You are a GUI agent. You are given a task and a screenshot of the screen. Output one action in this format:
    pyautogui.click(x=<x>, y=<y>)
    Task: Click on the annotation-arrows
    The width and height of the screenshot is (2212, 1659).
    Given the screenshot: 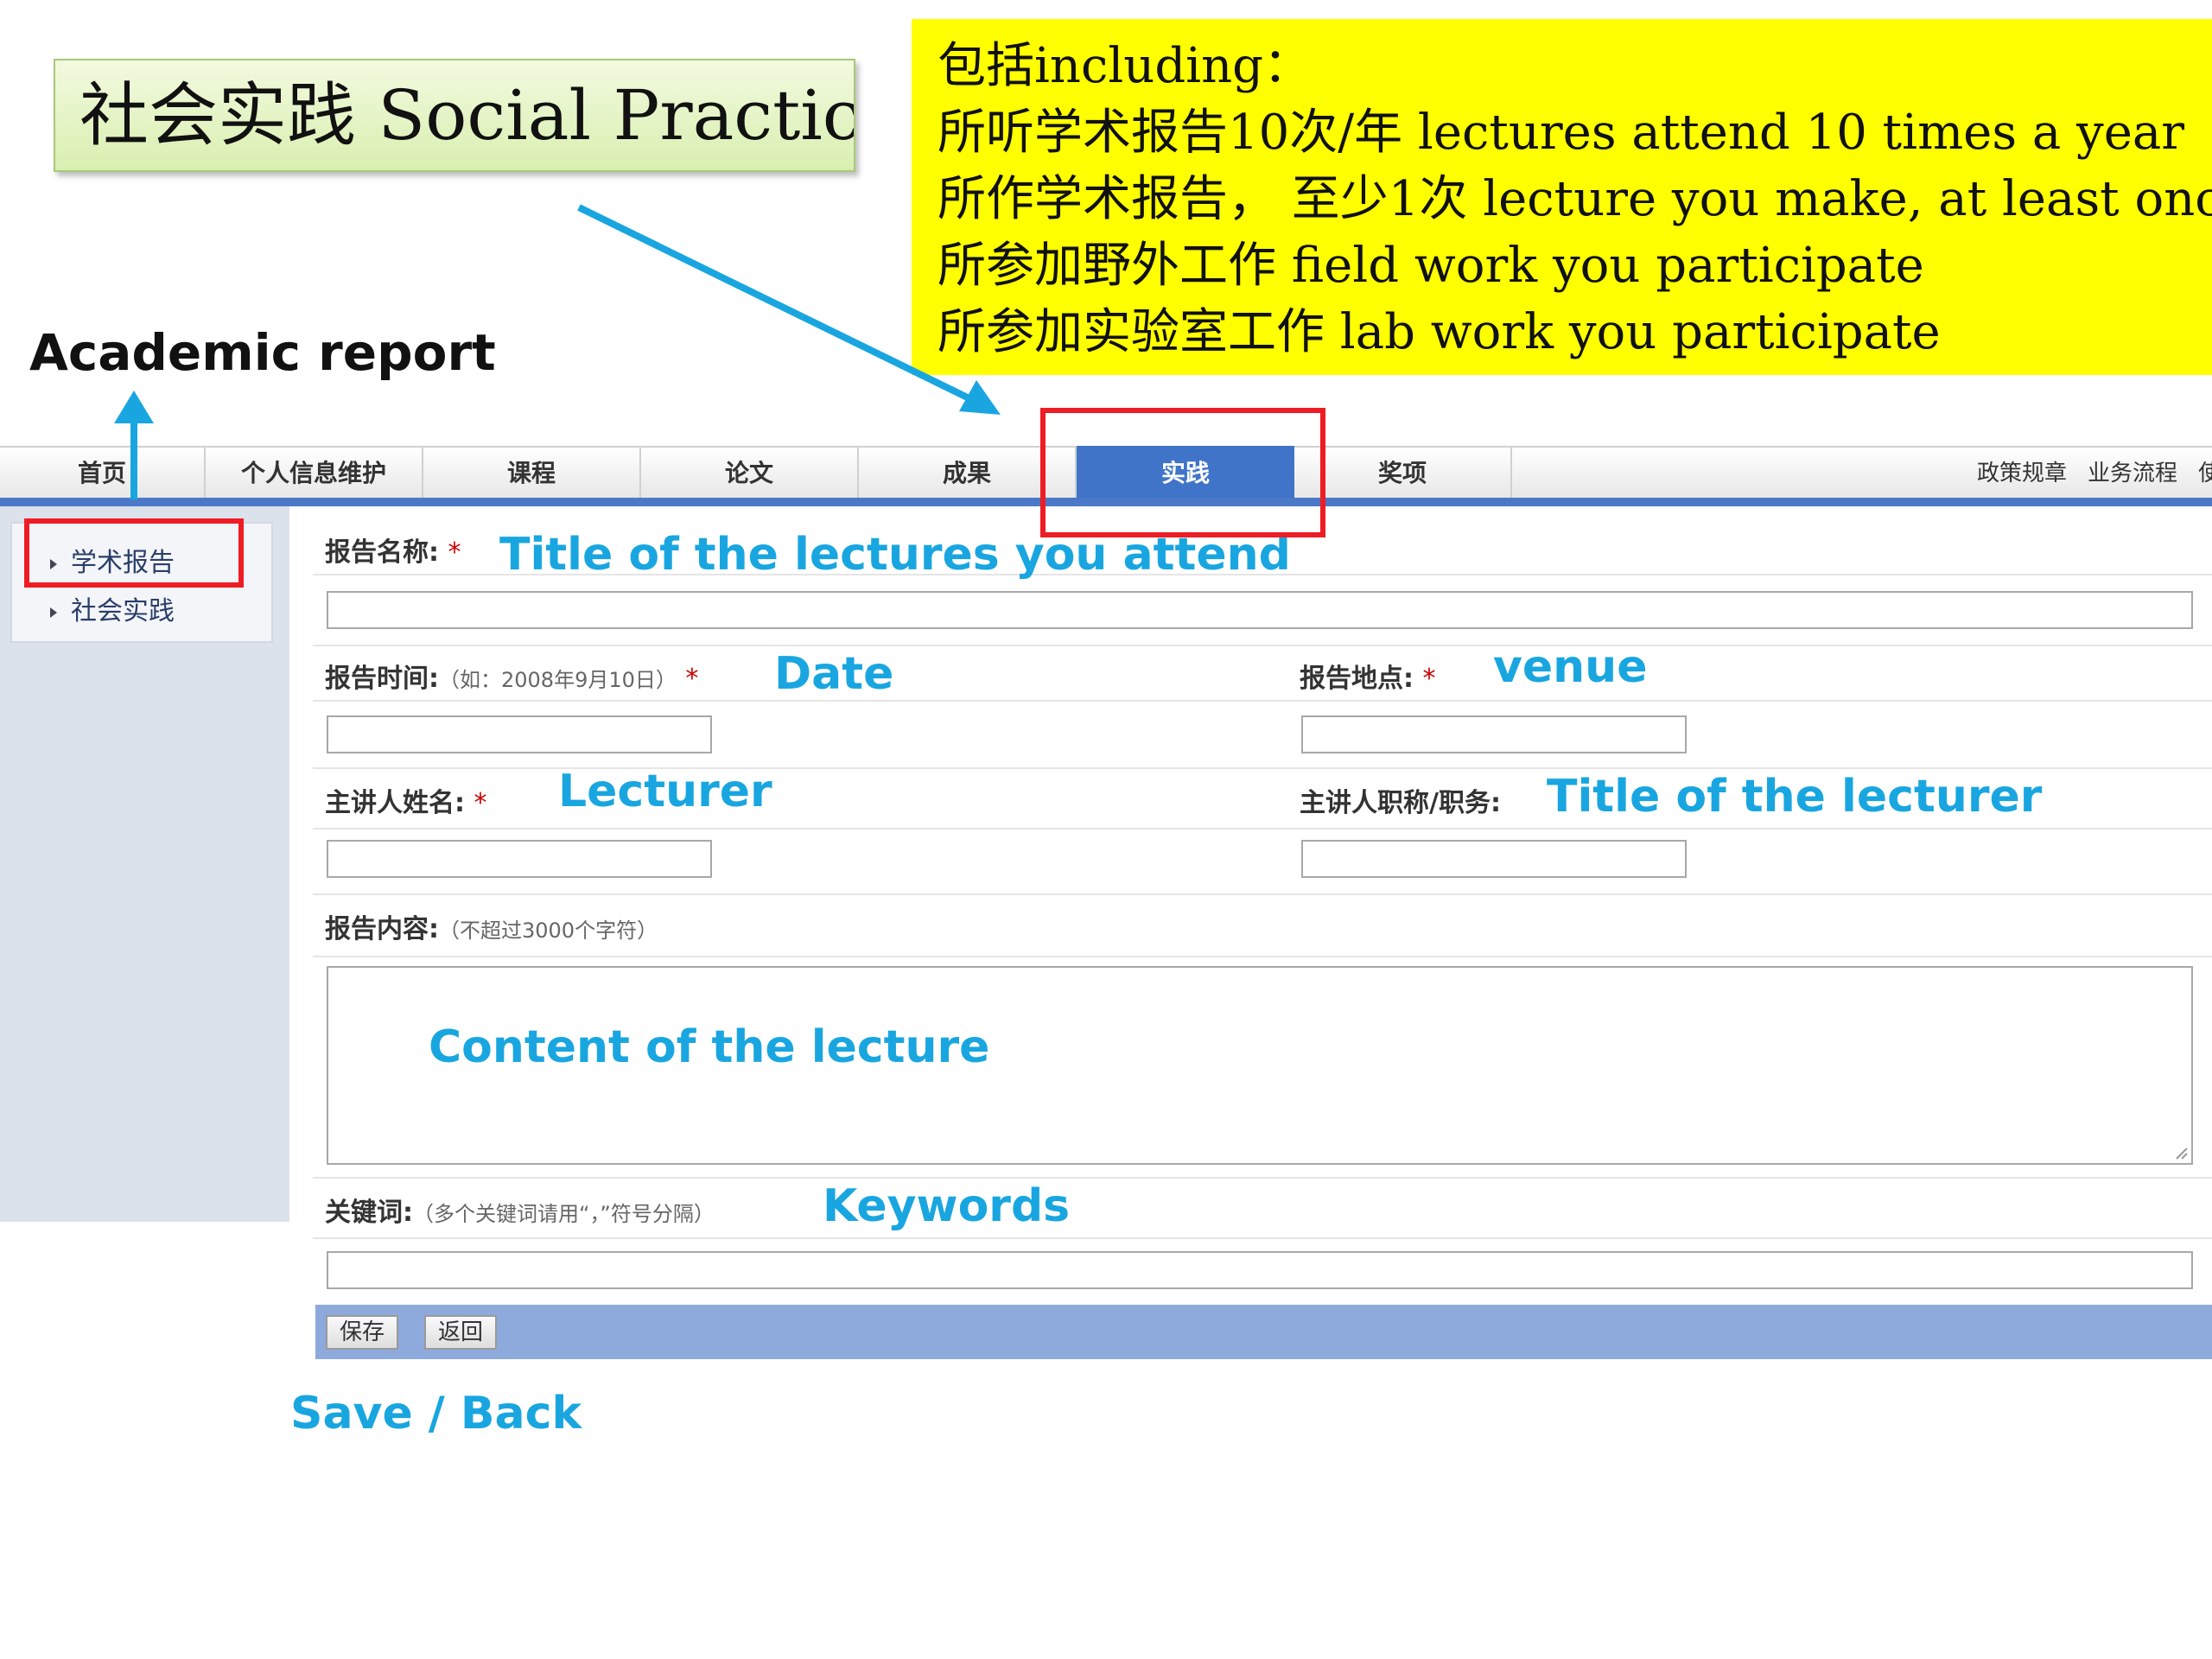 What is the action you would take?
    pyautogui.click(x=557, y=351)
    